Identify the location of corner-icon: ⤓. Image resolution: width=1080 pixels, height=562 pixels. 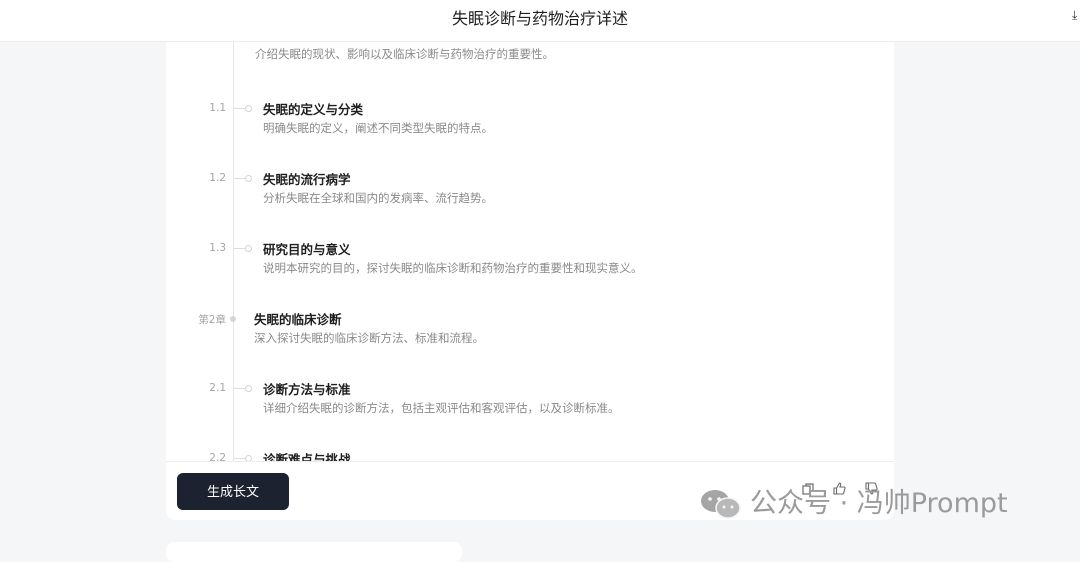
(1076, 15).